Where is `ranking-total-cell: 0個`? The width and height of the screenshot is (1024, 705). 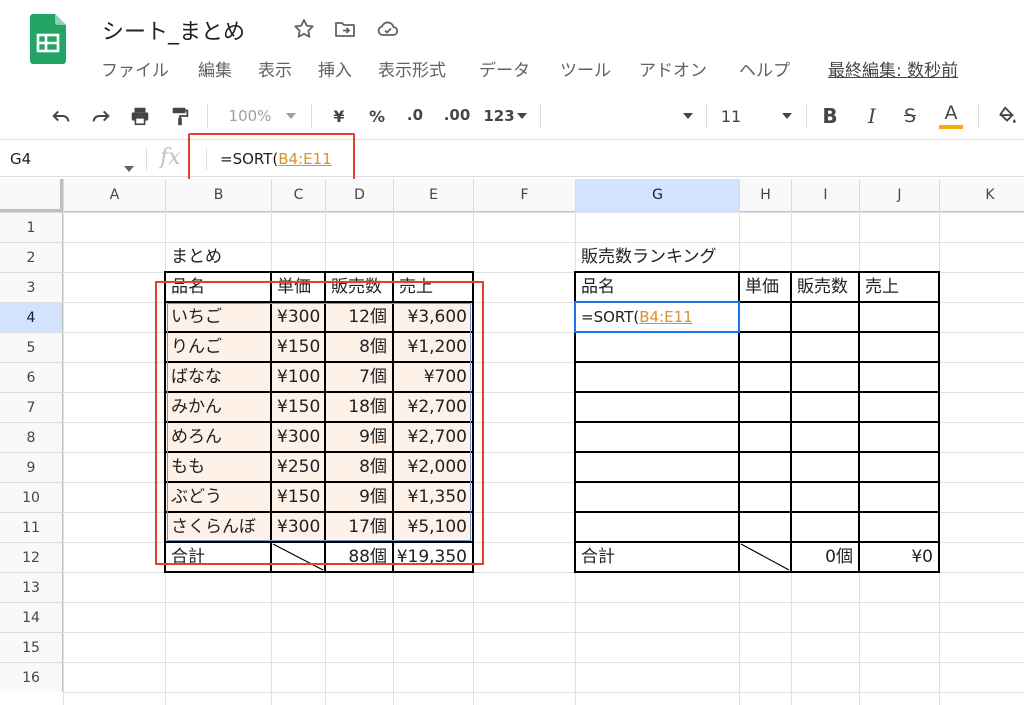
ranking-total-cell: 0個 is located at coordinates (825, 557).